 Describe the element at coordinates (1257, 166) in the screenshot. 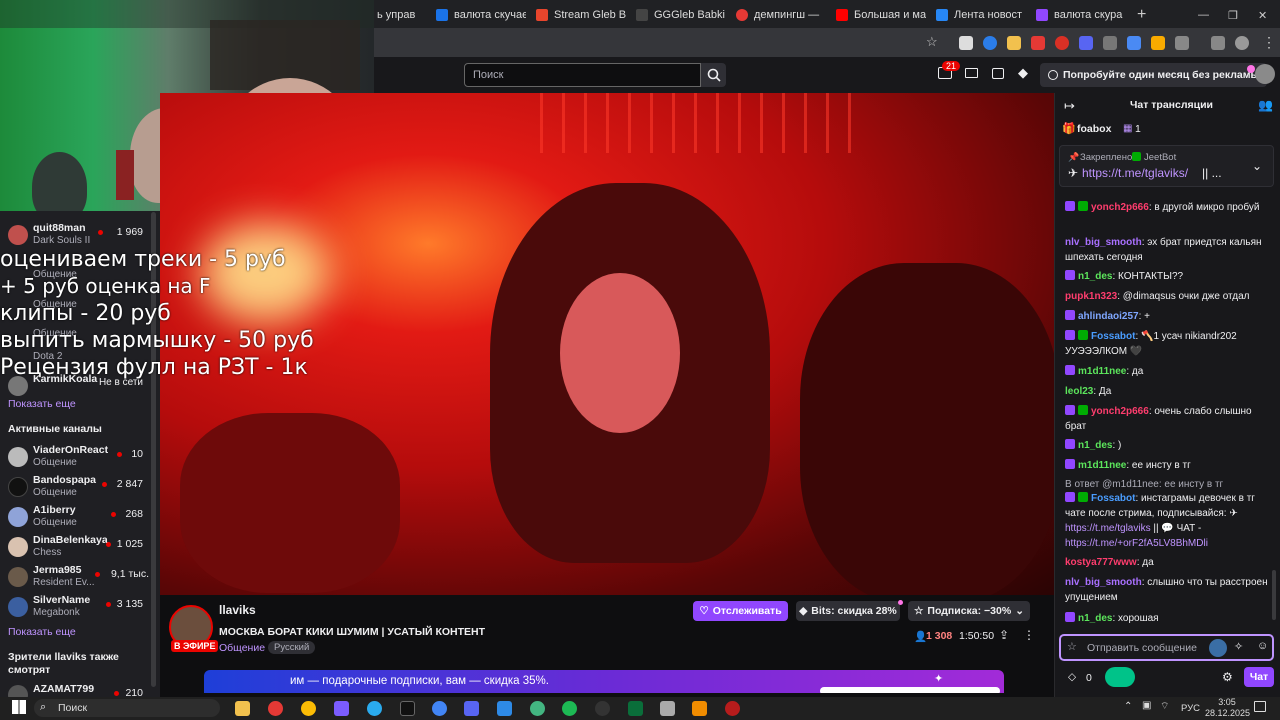

I see `chevron-down-icon: ⌄` at that location.